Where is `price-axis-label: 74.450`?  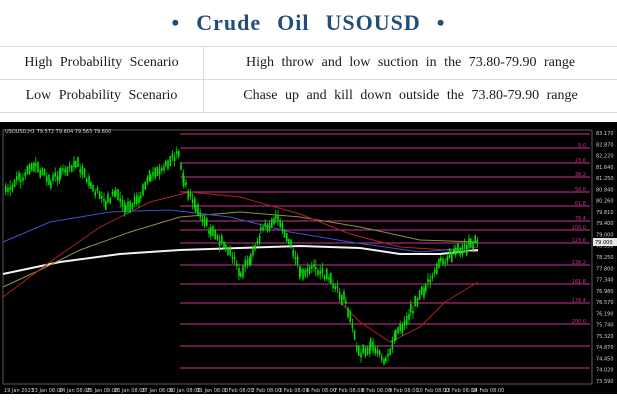
price-axis-label: 74.450 is located at coordinates (605, 359).